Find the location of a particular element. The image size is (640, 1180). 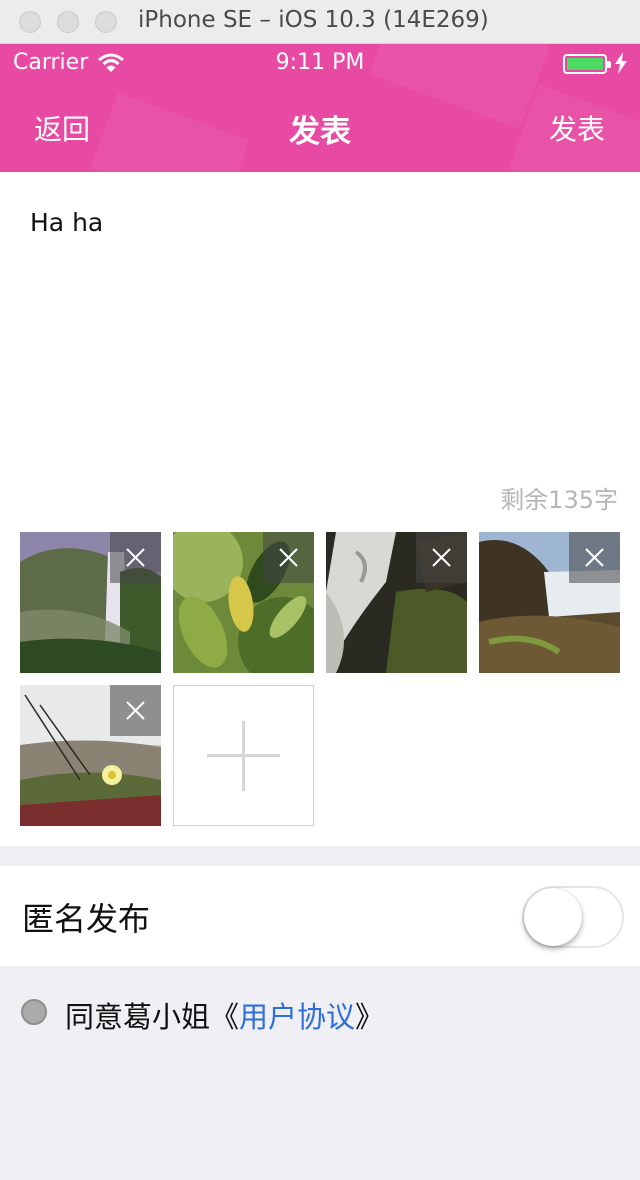

agreement-row: 同意葛小姐《用户协议》 is located at coordinates (320, 1013).